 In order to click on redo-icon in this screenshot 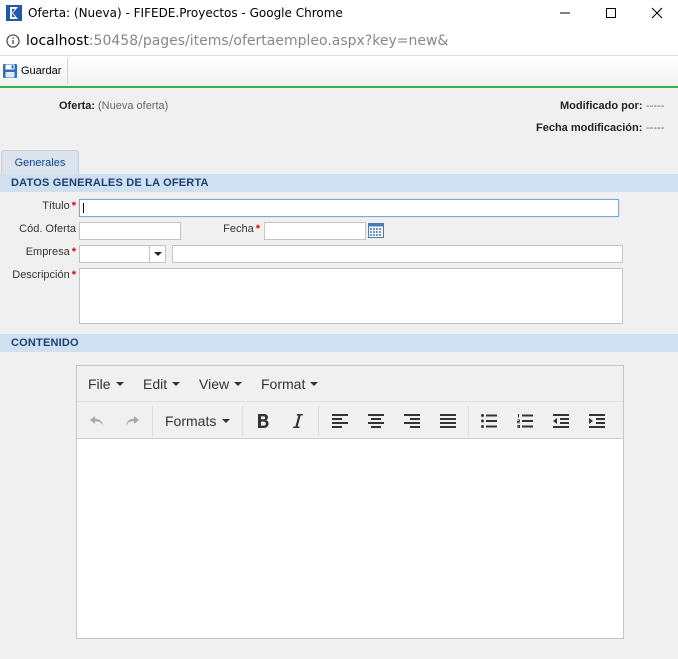, I will do `click(132, 421)`.